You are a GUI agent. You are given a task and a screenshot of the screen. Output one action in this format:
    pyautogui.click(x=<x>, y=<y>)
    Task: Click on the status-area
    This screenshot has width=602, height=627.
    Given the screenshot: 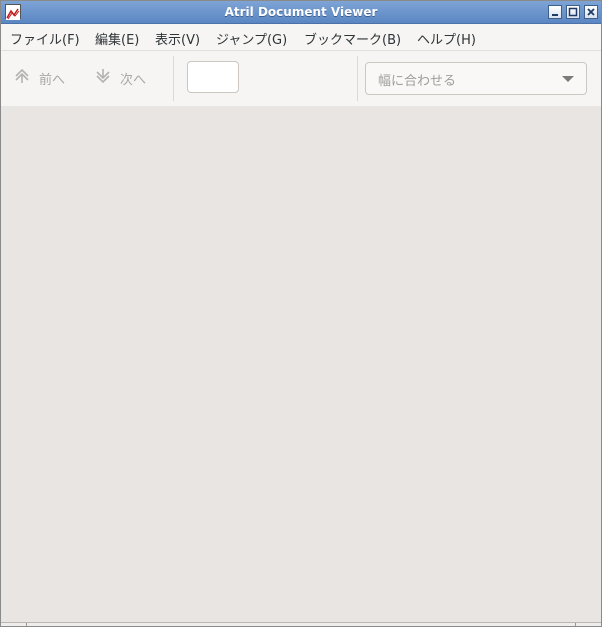 What is the action you would take?
    pyautogui.click(x=301, y=624)
    